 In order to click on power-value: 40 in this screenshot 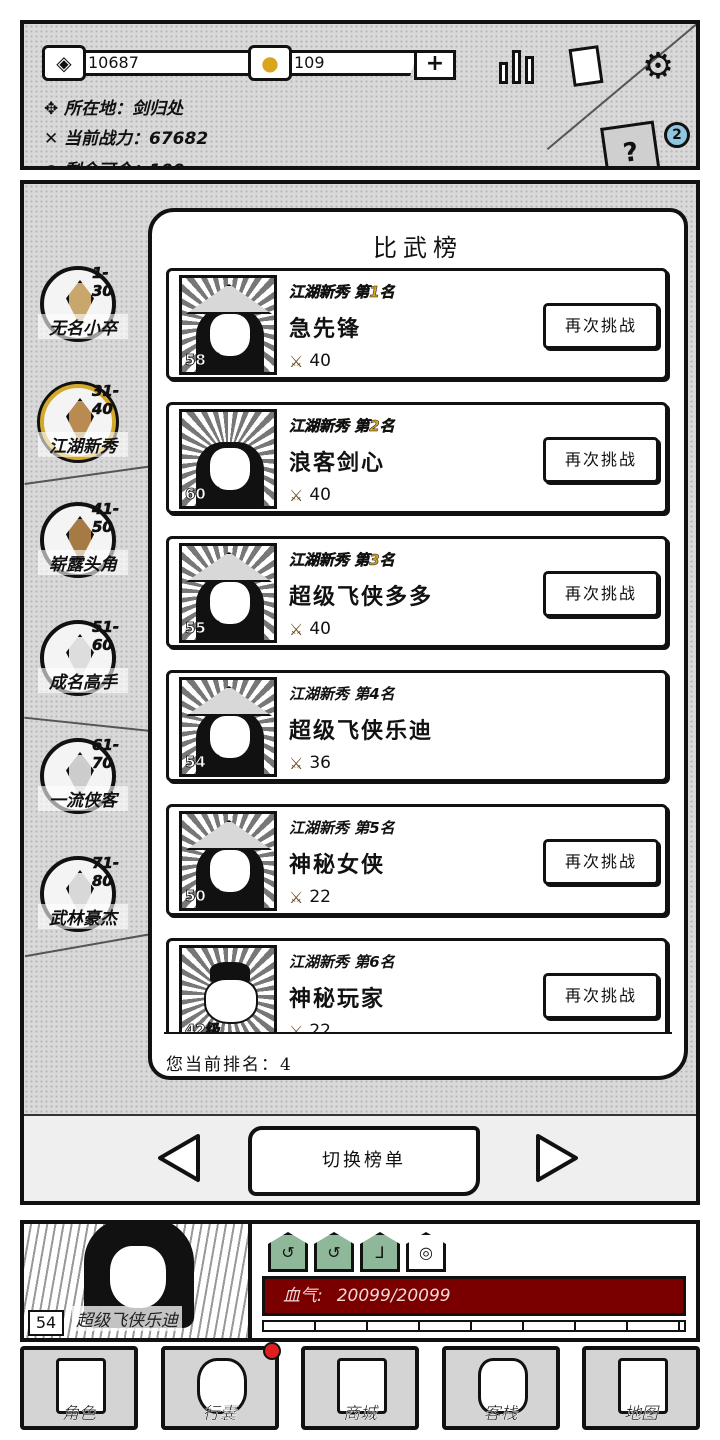, I will do `click(320, 629)`.